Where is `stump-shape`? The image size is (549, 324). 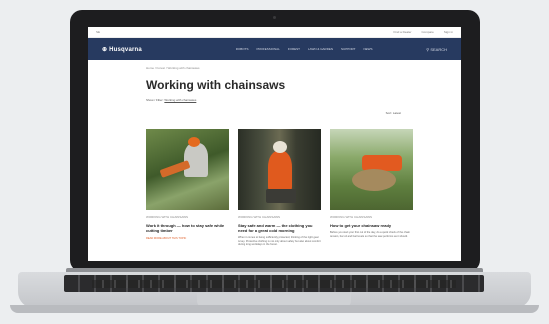
stump-shape is located at coordinates (374, 180).